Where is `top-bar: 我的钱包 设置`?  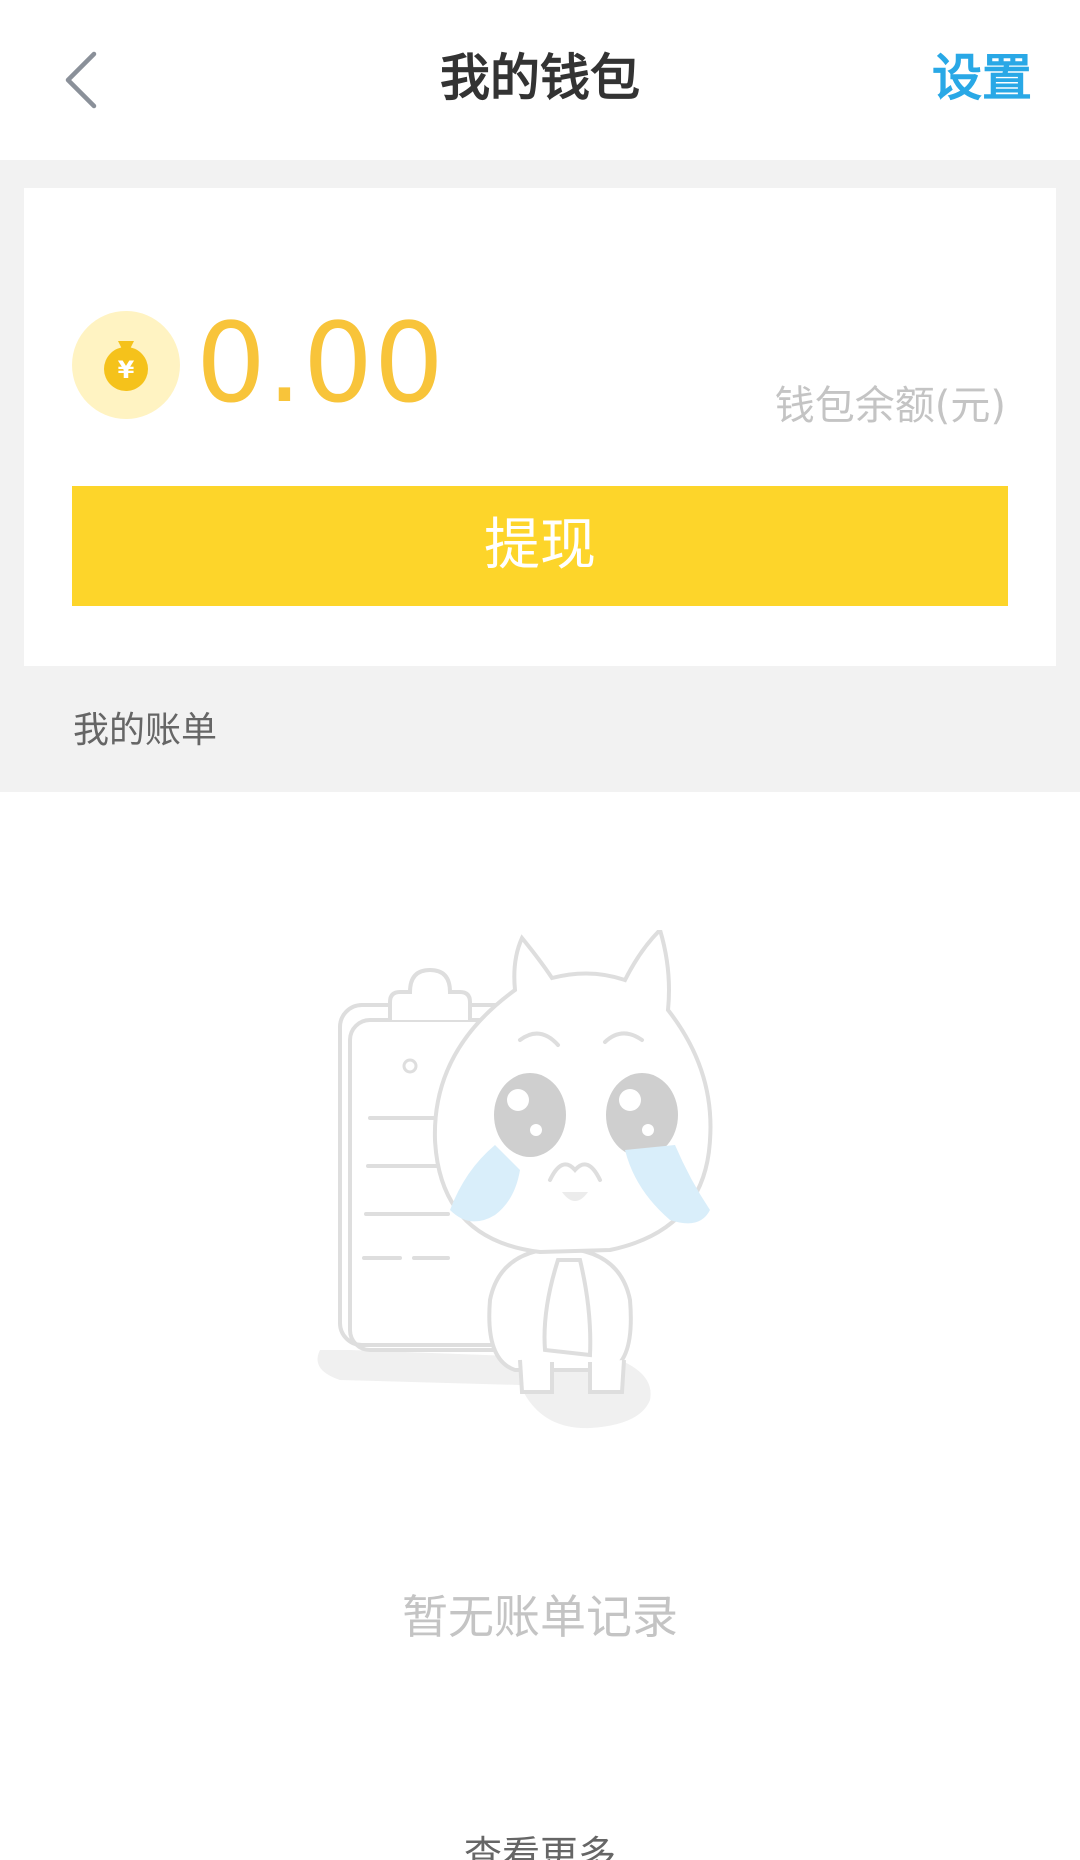 top-bar: 我的钱包 设置 is located at coordinates (540, 80).